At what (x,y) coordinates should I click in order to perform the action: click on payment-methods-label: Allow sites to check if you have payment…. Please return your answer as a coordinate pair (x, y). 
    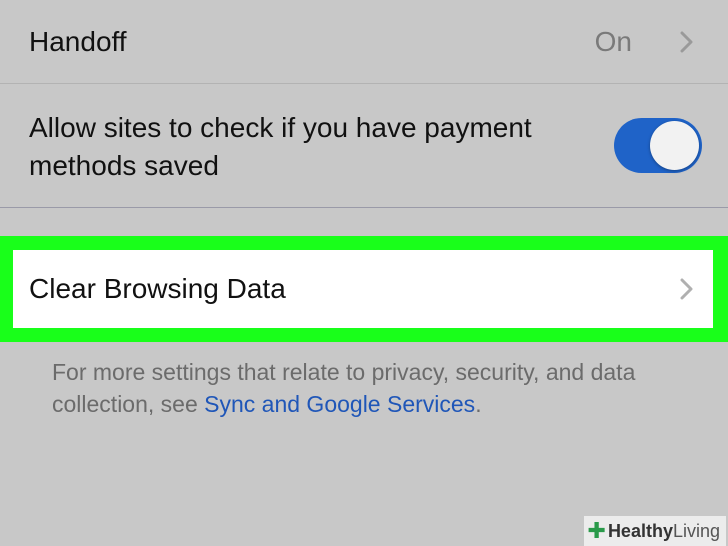
    Looking at the image, I should click on (280, 146).